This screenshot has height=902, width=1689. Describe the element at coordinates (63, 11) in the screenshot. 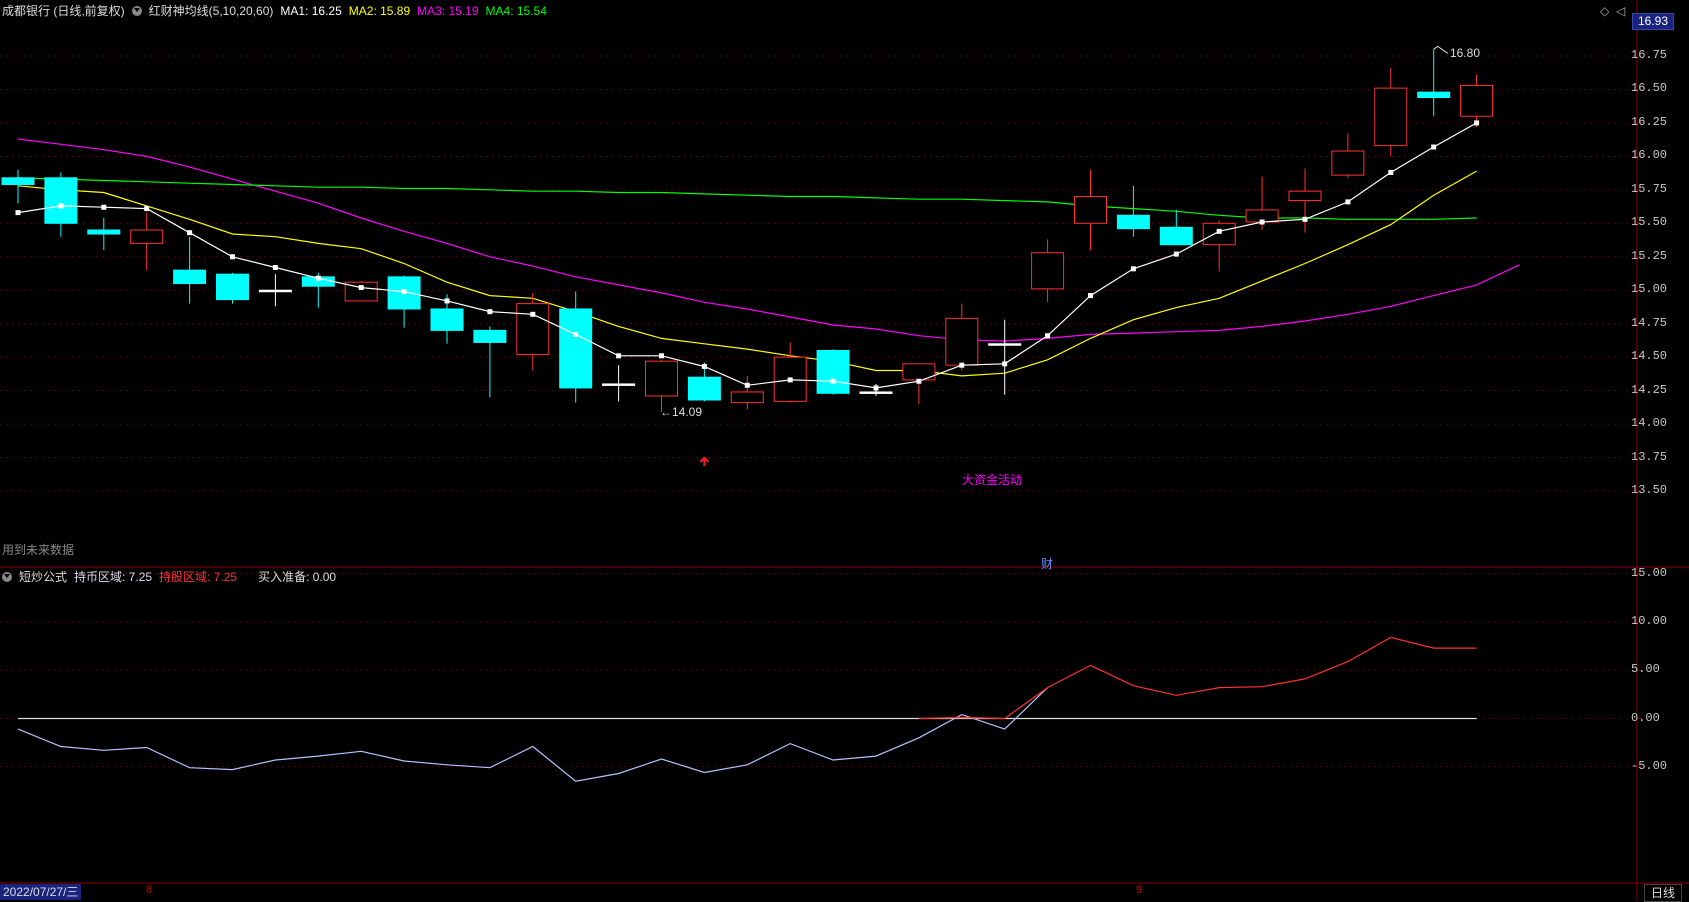

I see `stock-title: 成都银行 (日线,前复权)` at that location.